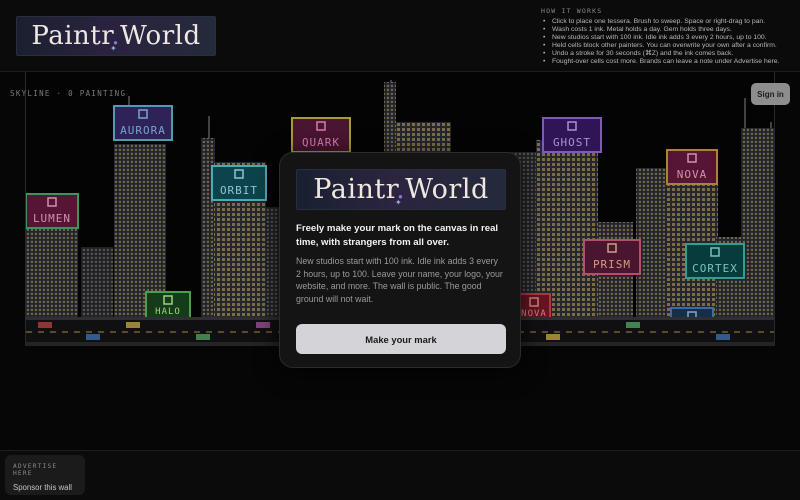 This screenshot has height=500, width=800. What do you see at coordinates (401, 339) in the screenshot?
I see `make-your-mark-button: Make your mark` at bounding box center [401, 339].